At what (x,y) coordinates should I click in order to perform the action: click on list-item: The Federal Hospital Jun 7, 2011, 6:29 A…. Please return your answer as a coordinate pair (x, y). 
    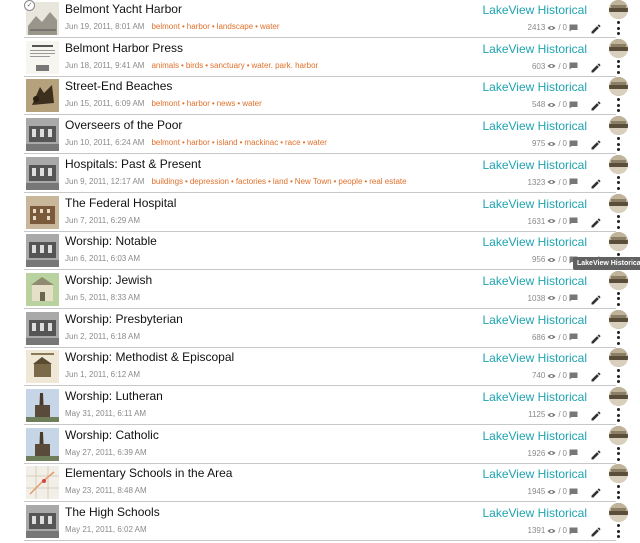
    Looking at the image, I should click on (326, 212).